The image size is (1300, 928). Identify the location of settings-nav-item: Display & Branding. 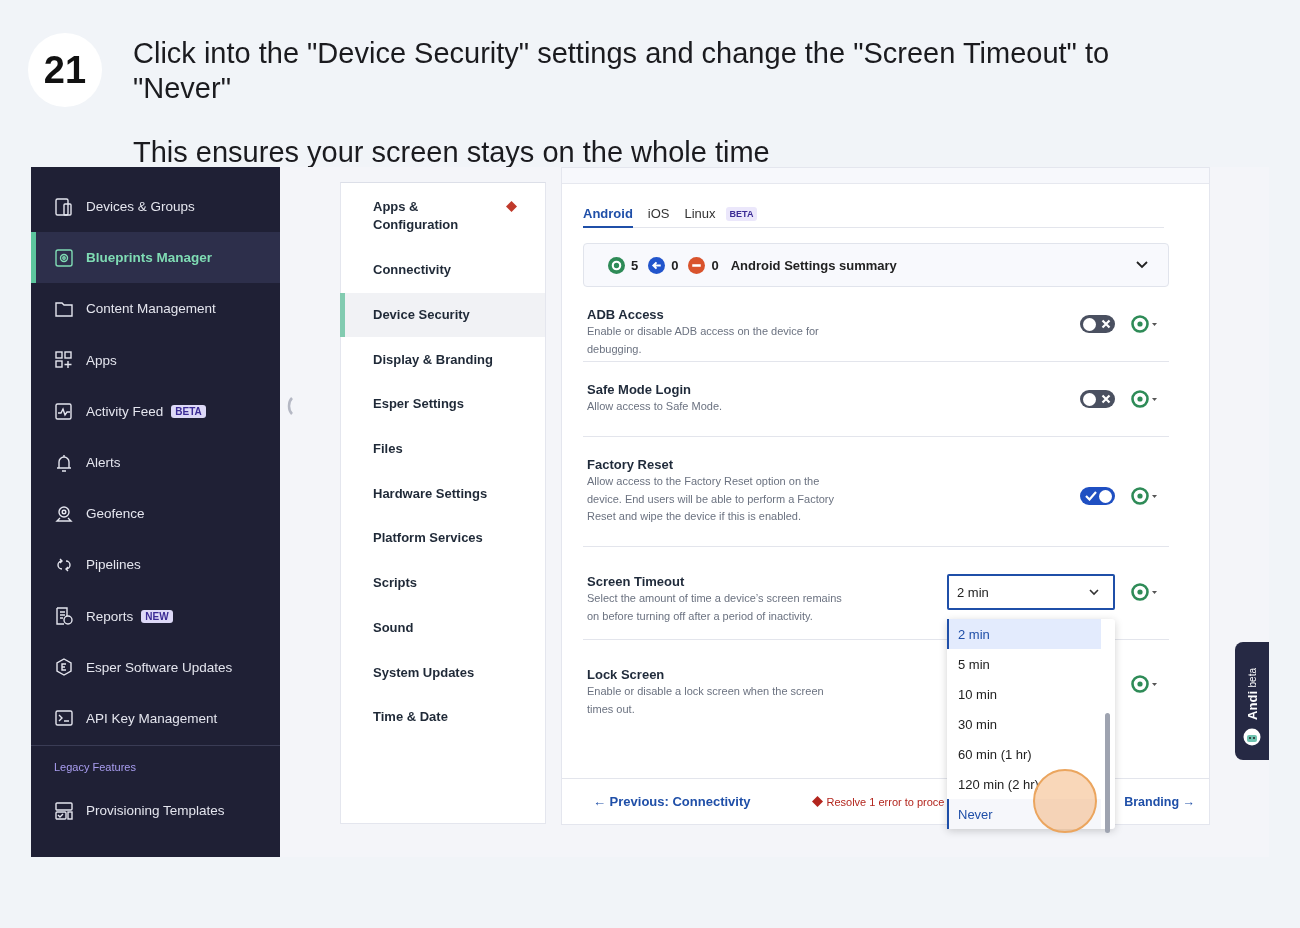
(442, 360).